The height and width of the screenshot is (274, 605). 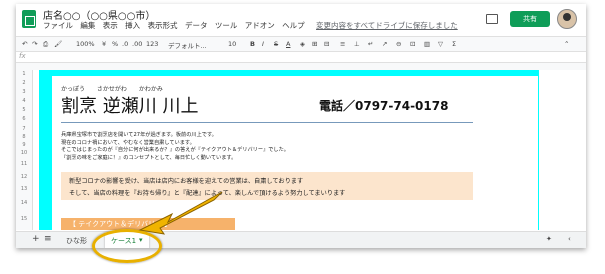 What do you see at coordinates (427, 44) in the screenshot?
I see `chart-icon: ▥` at bounding box center [427, 44].